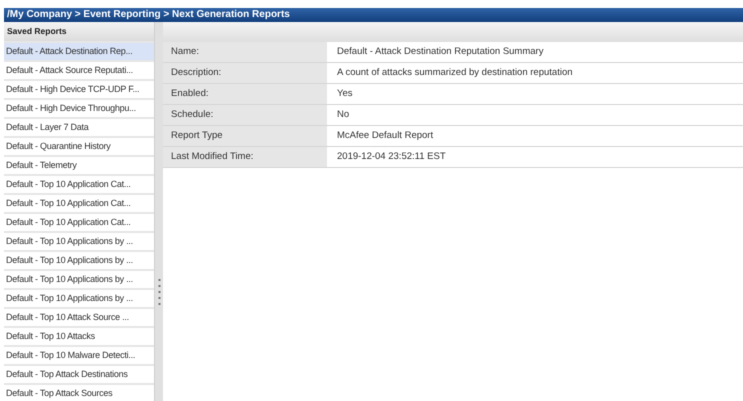  Describe the element at coordinates (385, 136) in the screenshot. I see `field-value: McAfee Default Report` at that location.